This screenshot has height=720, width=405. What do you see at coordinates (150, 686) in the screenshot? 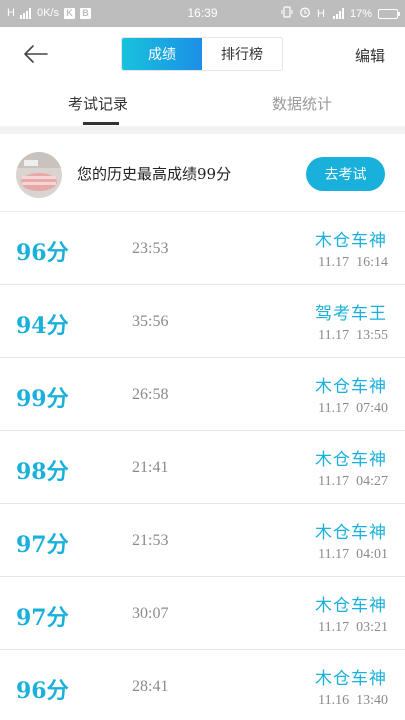
I see `record-duration: 28:41` at bounding box center [150, 686].